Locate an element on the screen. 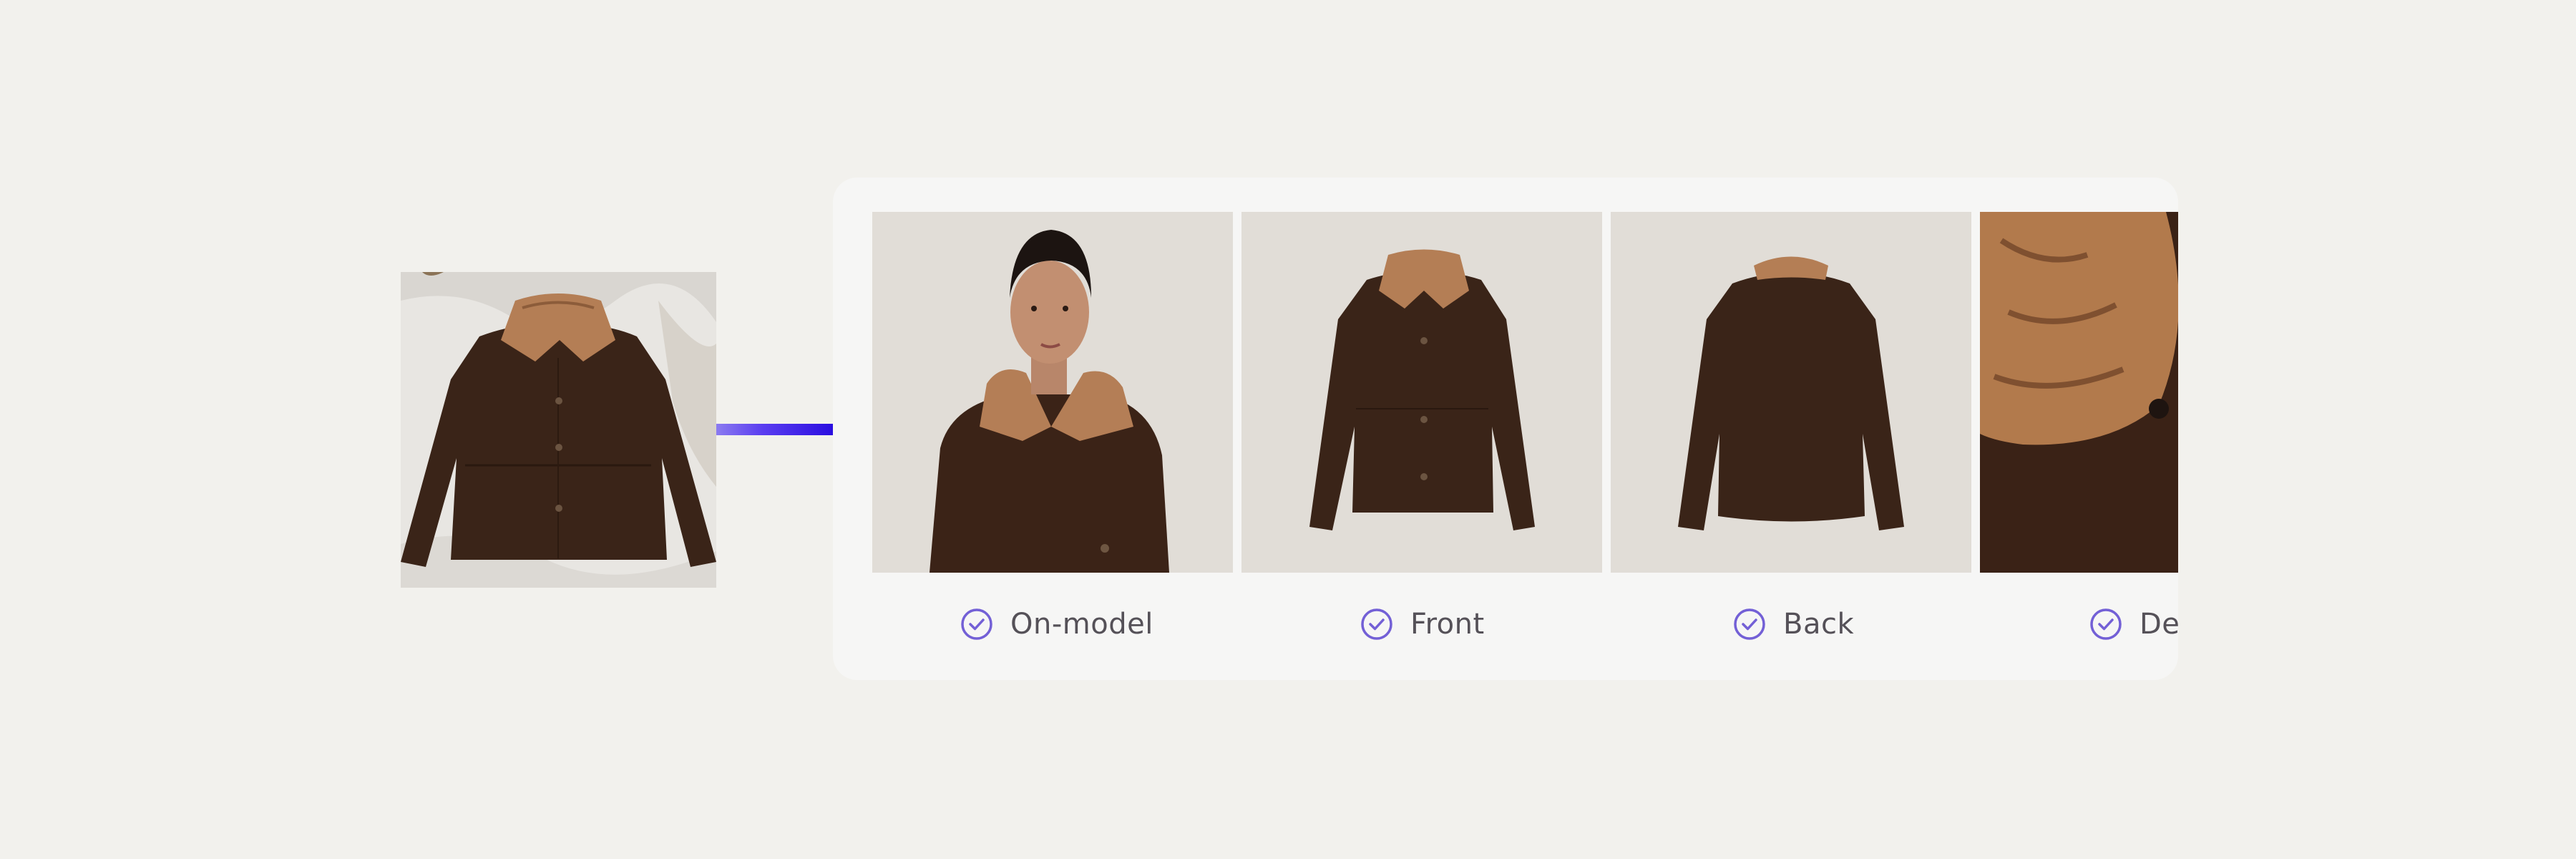 The width and height of the screenshot is (2576, 859). caption-detail: De is located at coordinates (2133, 624).